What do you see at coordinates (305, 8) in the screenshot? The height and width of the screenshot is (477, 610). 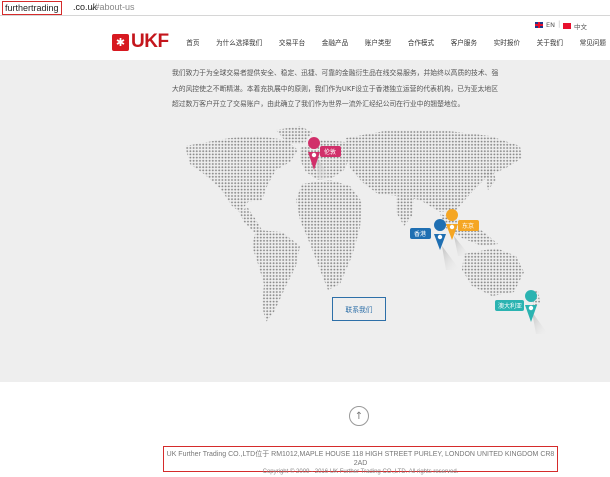 I see `address-bar: furthertrading .co.uk /#about-us` at bounding box center [305, 8].